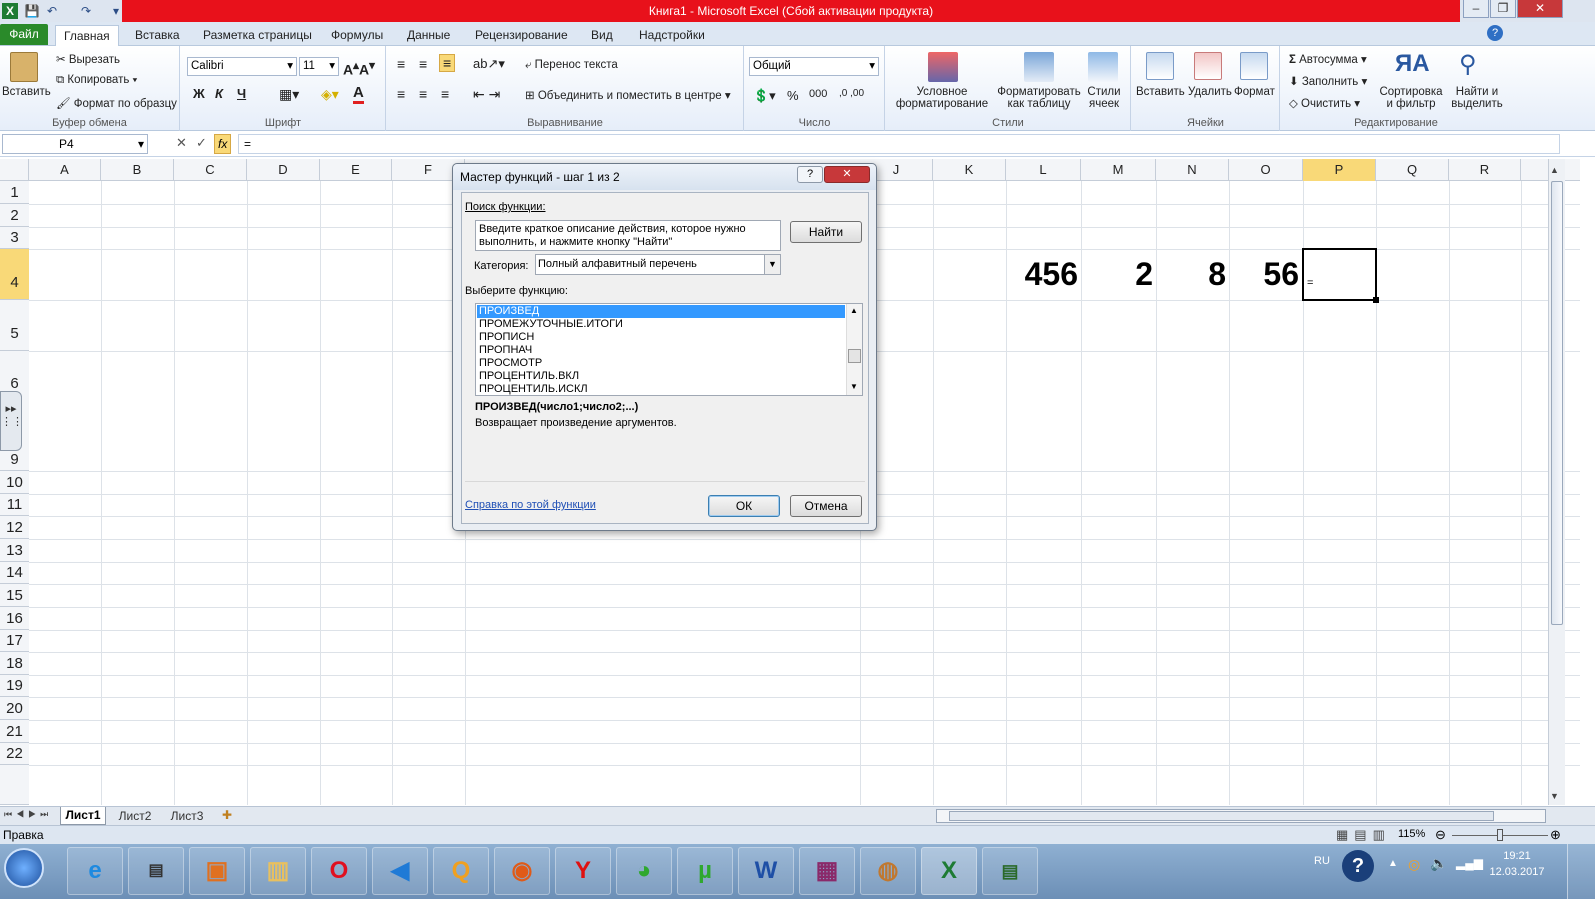 This screenshot has width=1595, height=899. I want to click on new-sheet-icon: ✚, so click(227, 815).